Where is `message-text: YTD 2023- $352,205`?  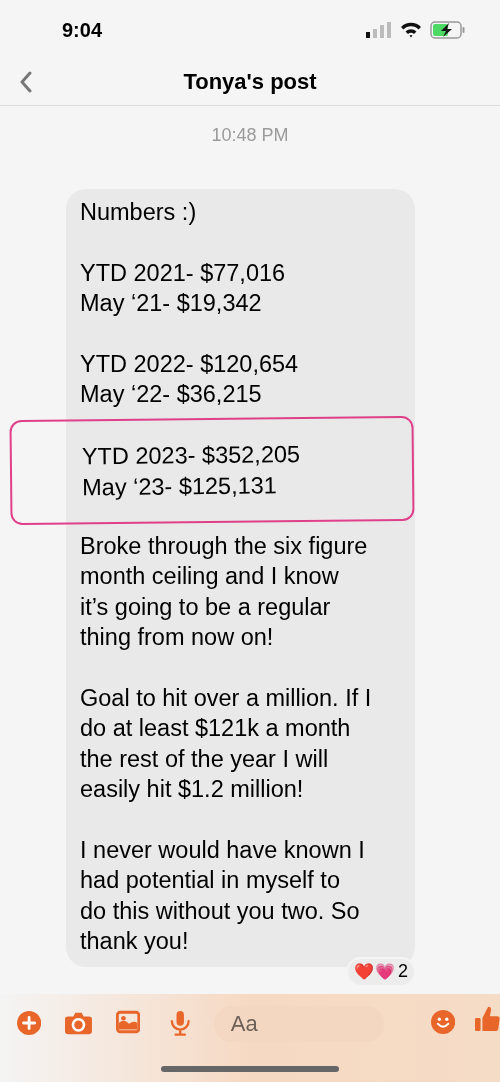 message-text: YTD 2023- $352,205 is located at coordinates (191, 455).